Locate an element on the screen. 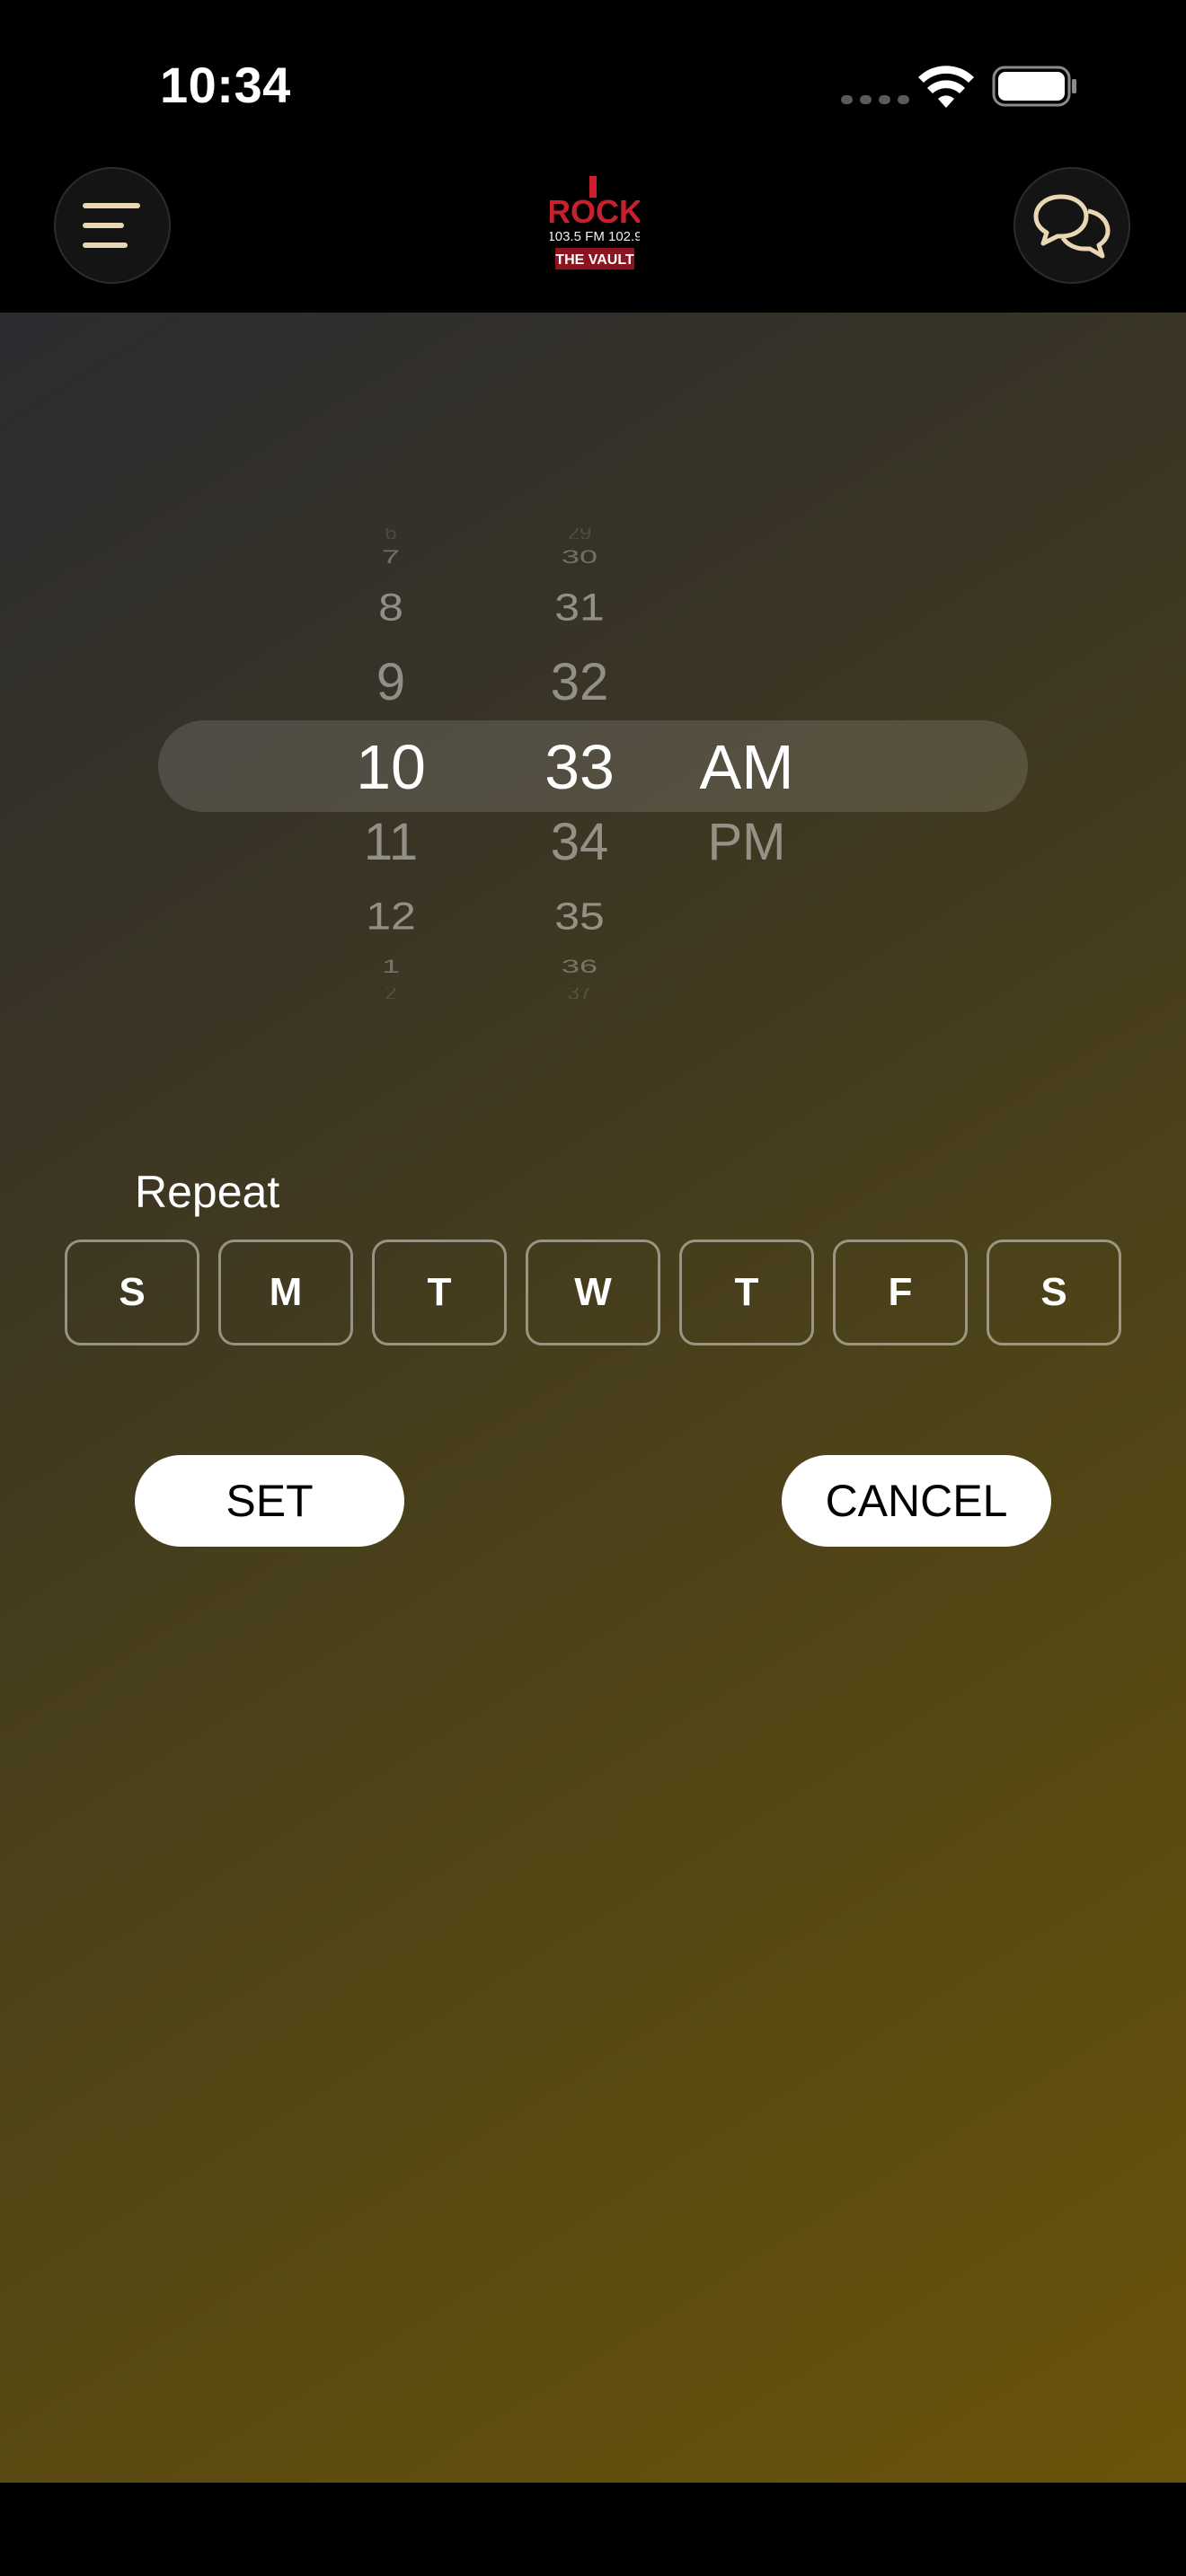 Image resolution: width=1186 pixels, height=2576 pixels. menu-icon is located at coordinates (111, 225).